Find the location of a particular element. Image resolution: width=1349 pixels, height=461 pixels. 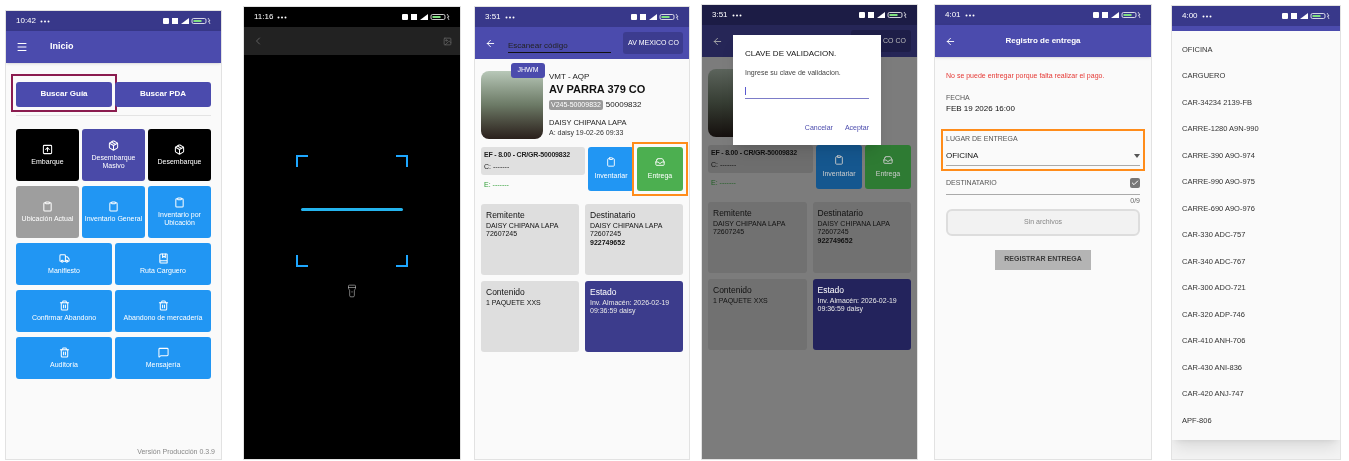

address-text: AV PARRA 379 CO is located at coordinates (597, 89).